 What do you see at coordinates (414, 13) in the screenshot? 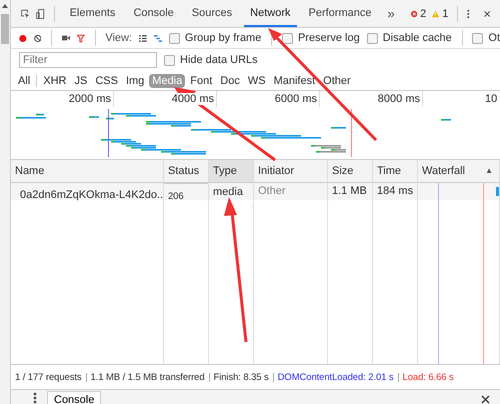
I see `error-icon` at bounding box center [414, 13].